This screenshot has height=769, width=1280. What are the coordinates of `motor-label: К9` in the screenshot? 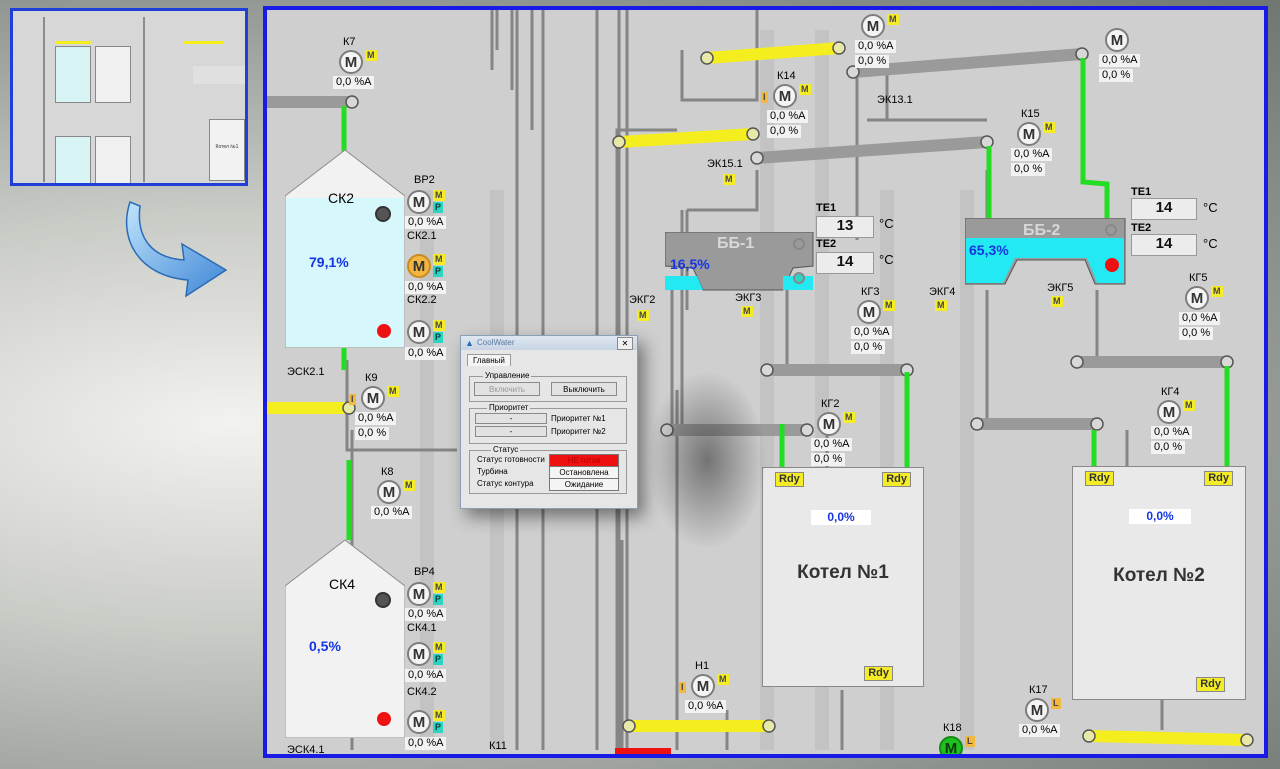 It's located at (371, 378).